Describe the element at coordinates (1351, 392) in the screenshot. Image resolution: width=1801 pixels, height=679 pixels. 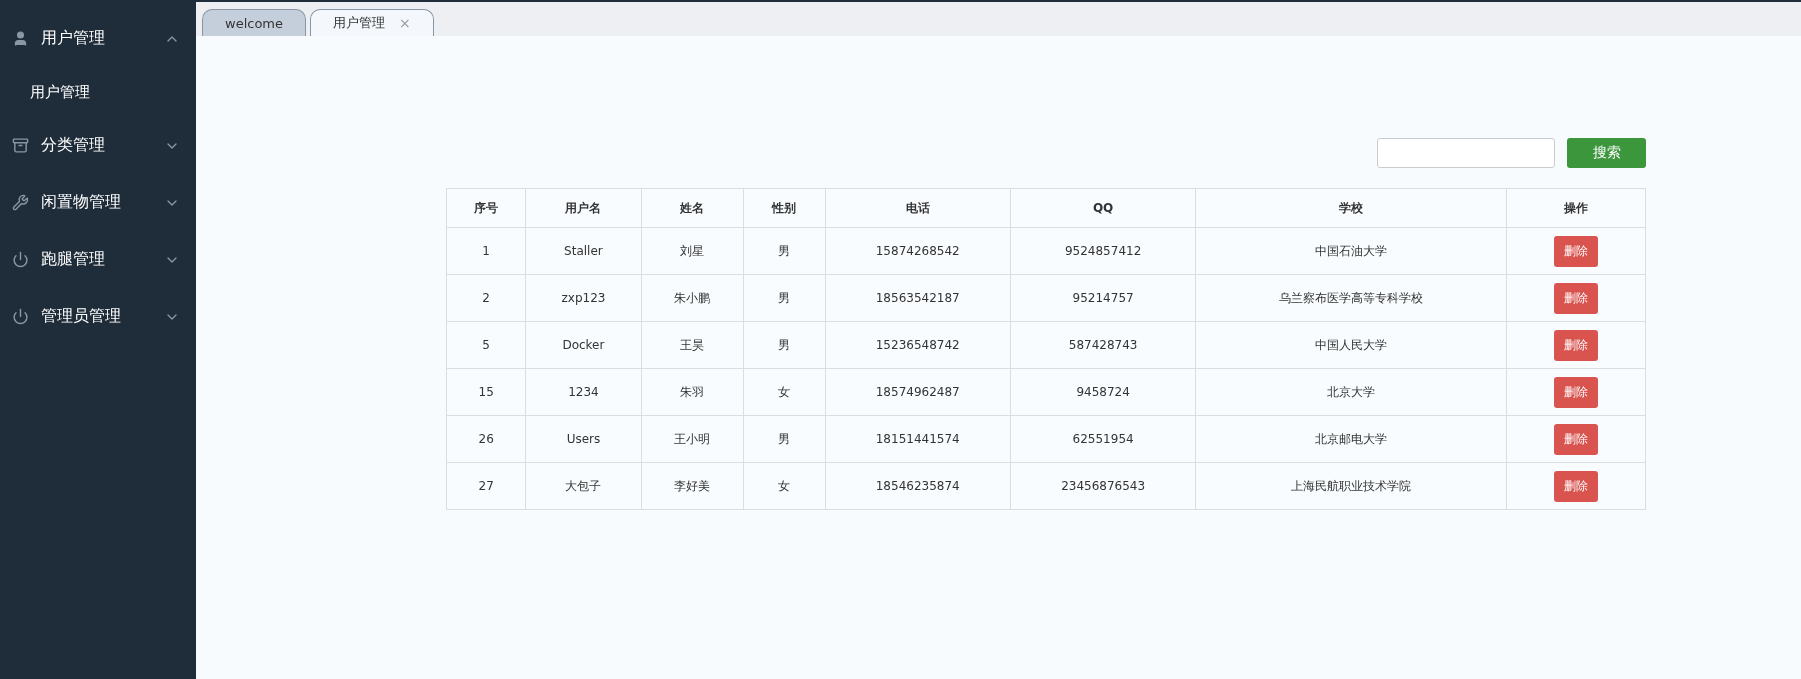
I see `table-cell: 北京大学` at that location.